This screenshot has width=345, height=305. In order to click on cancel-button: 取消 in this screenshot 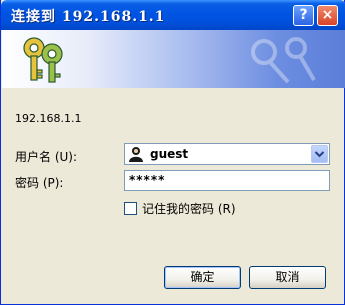, I will do `click(287, 277)`.